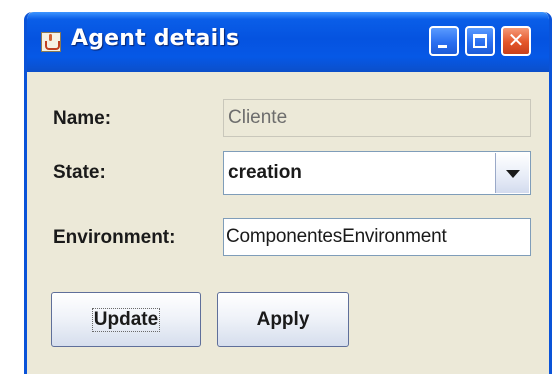  What do you see at coordinates (283, 319) in the screenshot?
I see `apply-button: Apply` at bounding box center [283, 319].